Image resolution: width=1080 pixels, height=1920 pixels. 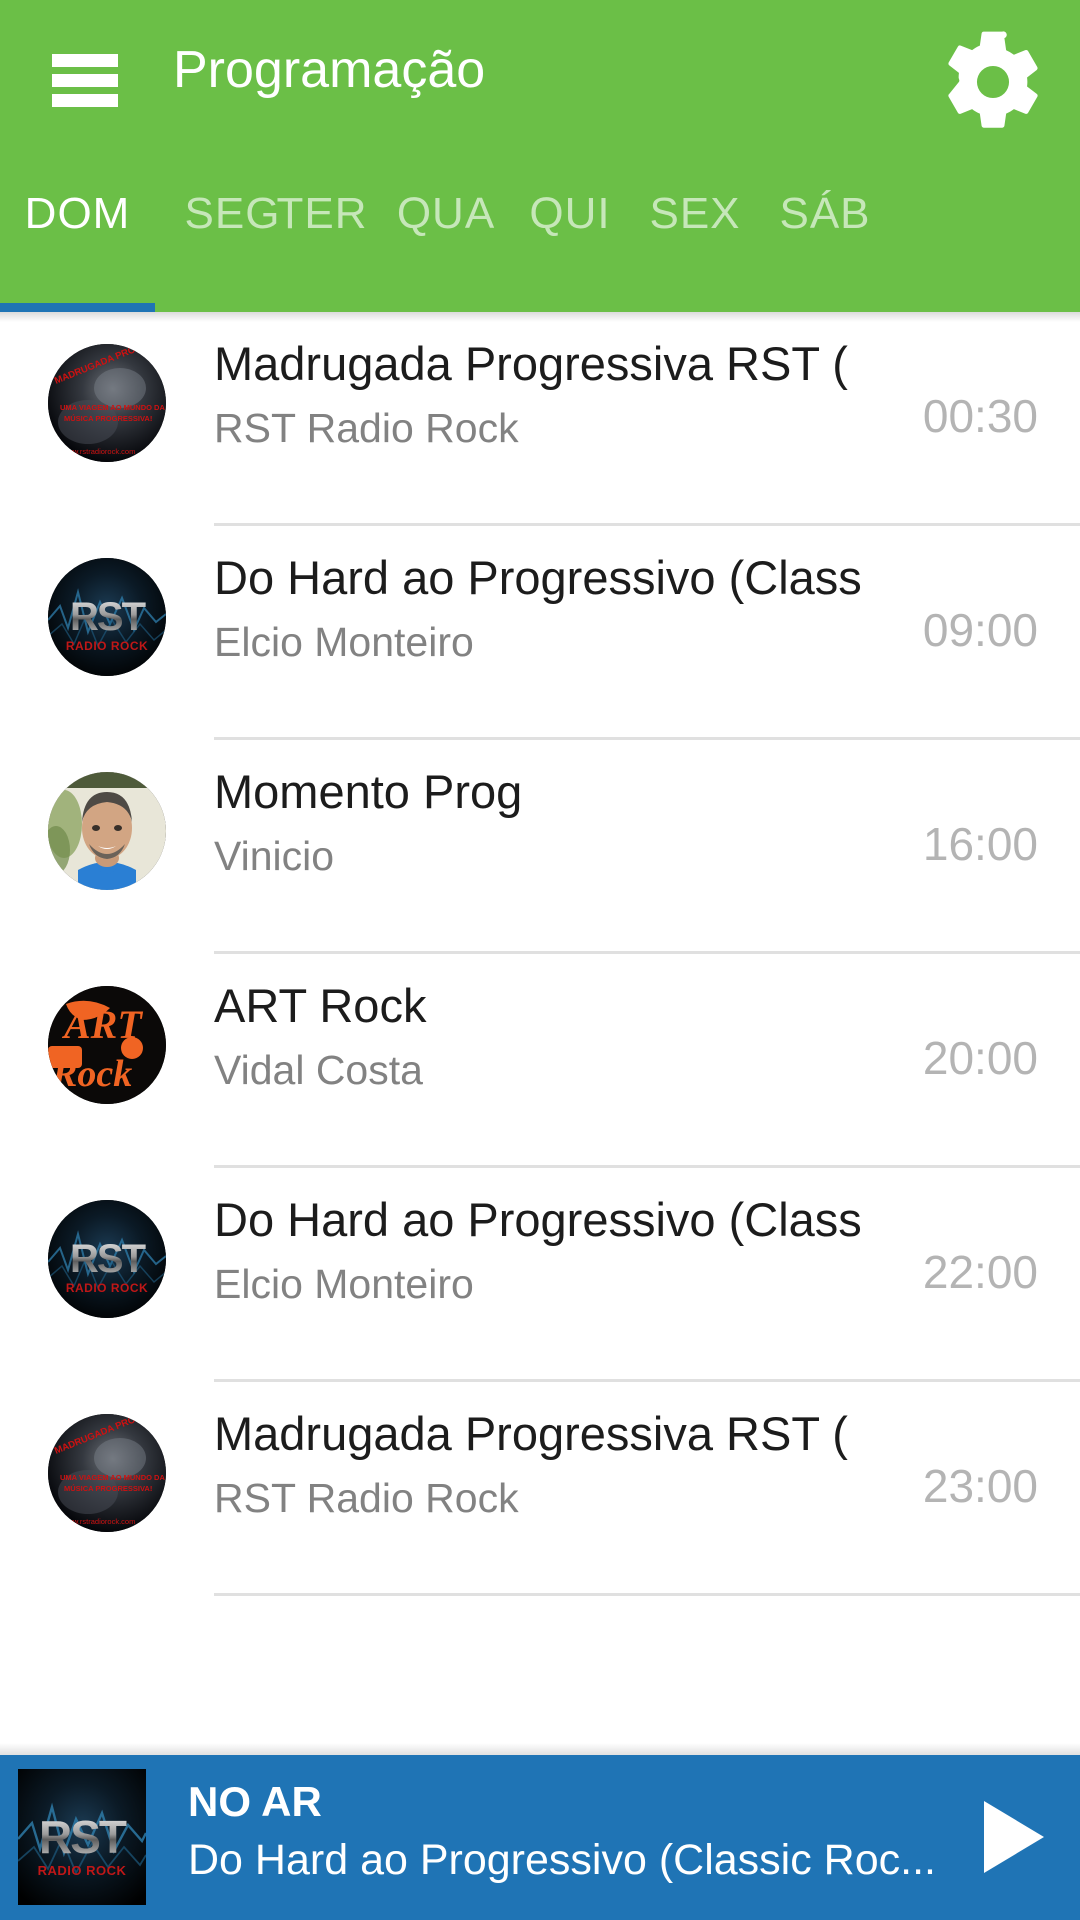 What do you see at coordinates (368, 791) in the screenshot?
I see `program-title: Momento Prog` at bounding box center [368, 791].